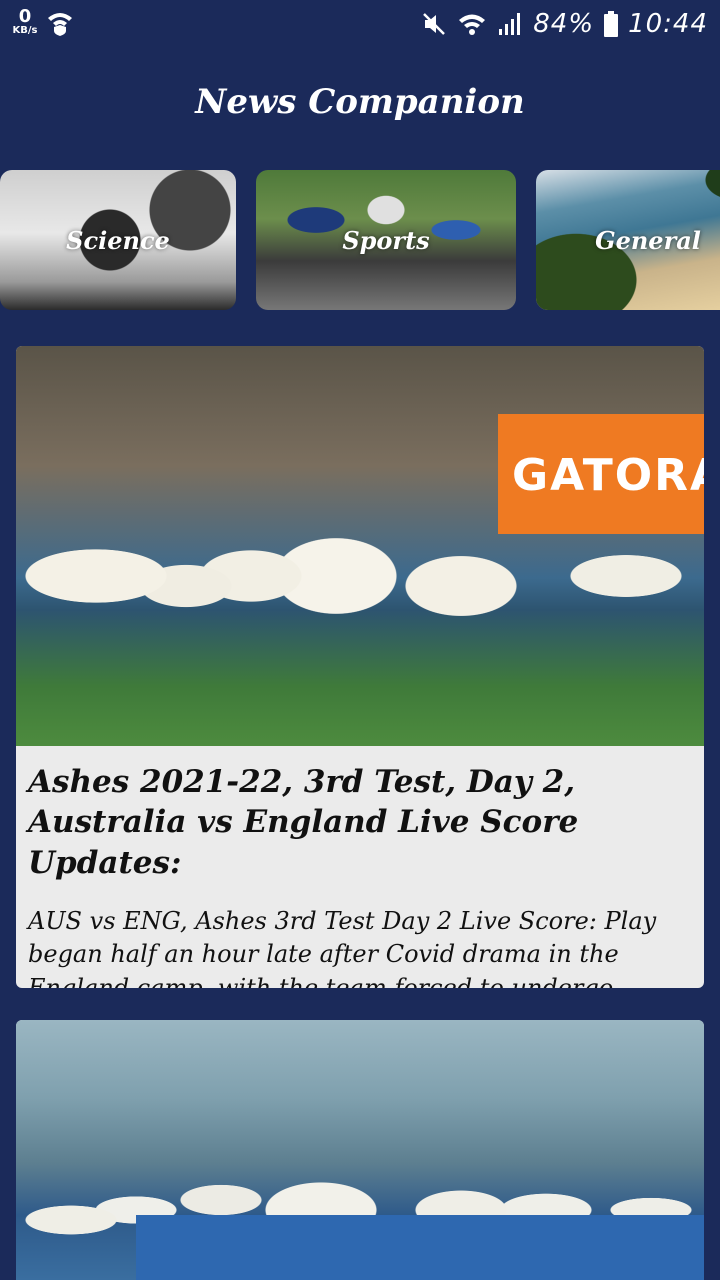  Describe the element at coordinates (434, 24) in the screenshot. I see `mute-icon` at that location.